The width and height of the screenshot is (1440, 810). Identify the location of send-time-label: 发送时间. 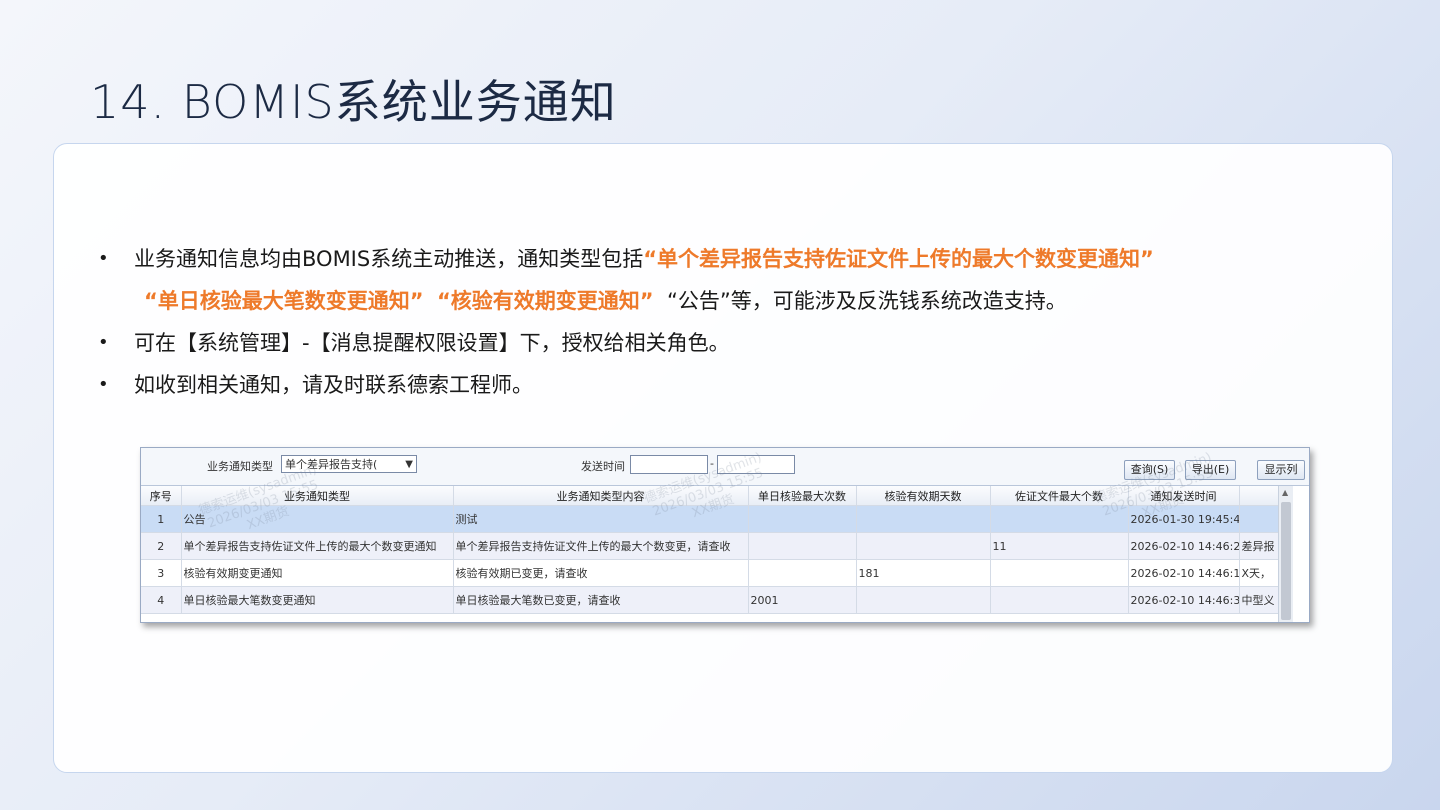
(603, 466).